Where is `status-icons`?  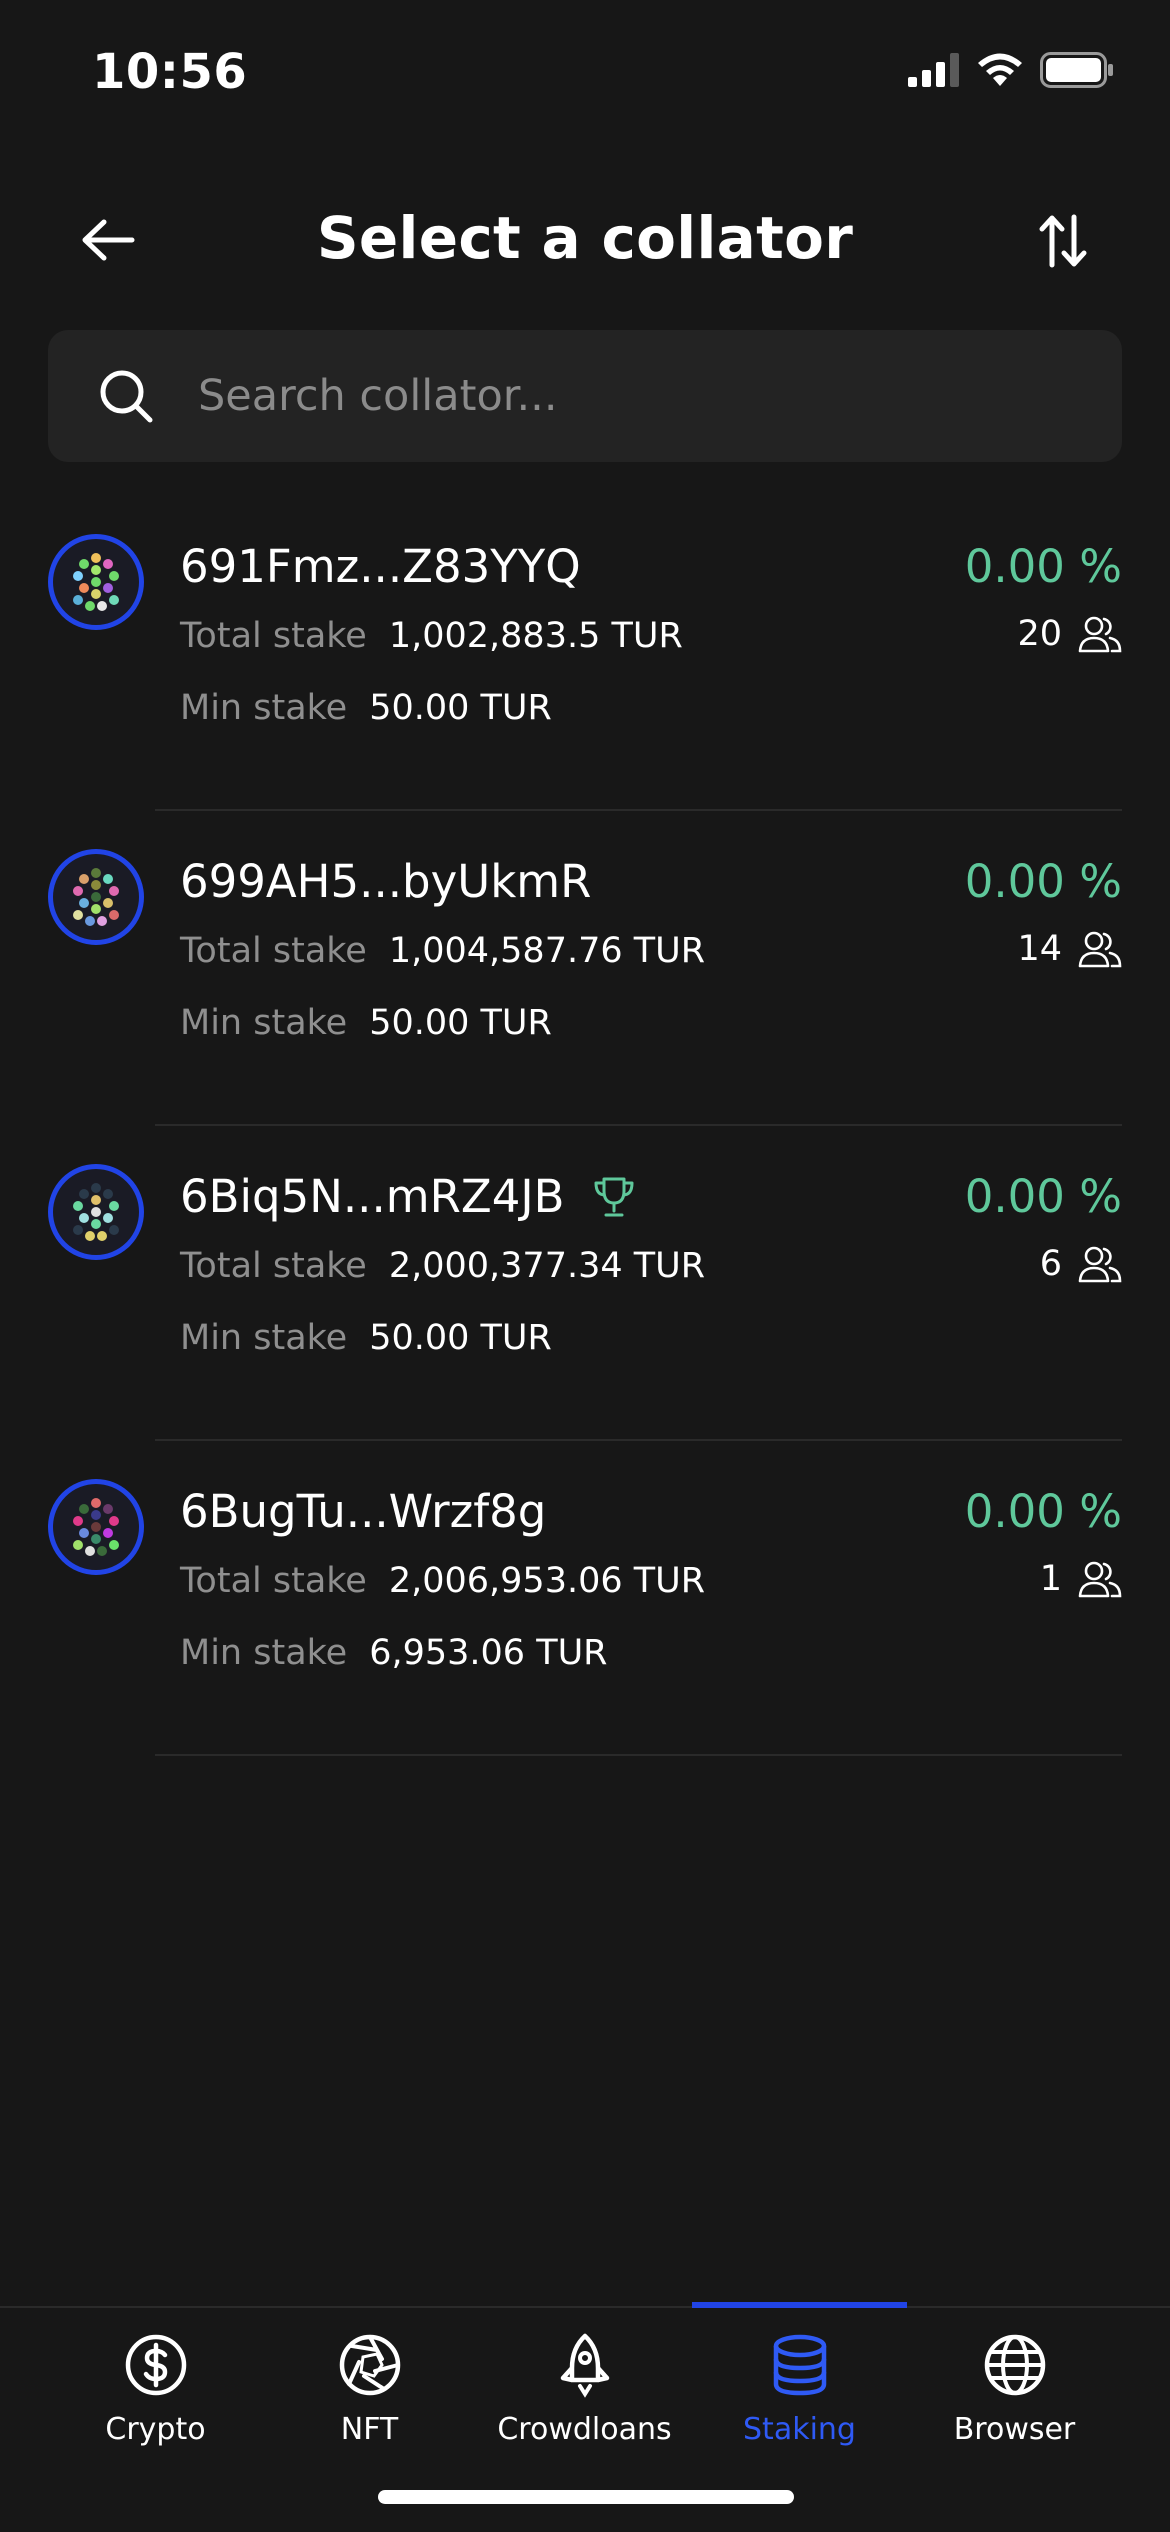 status-icons is located at coordinates (1011, 70).